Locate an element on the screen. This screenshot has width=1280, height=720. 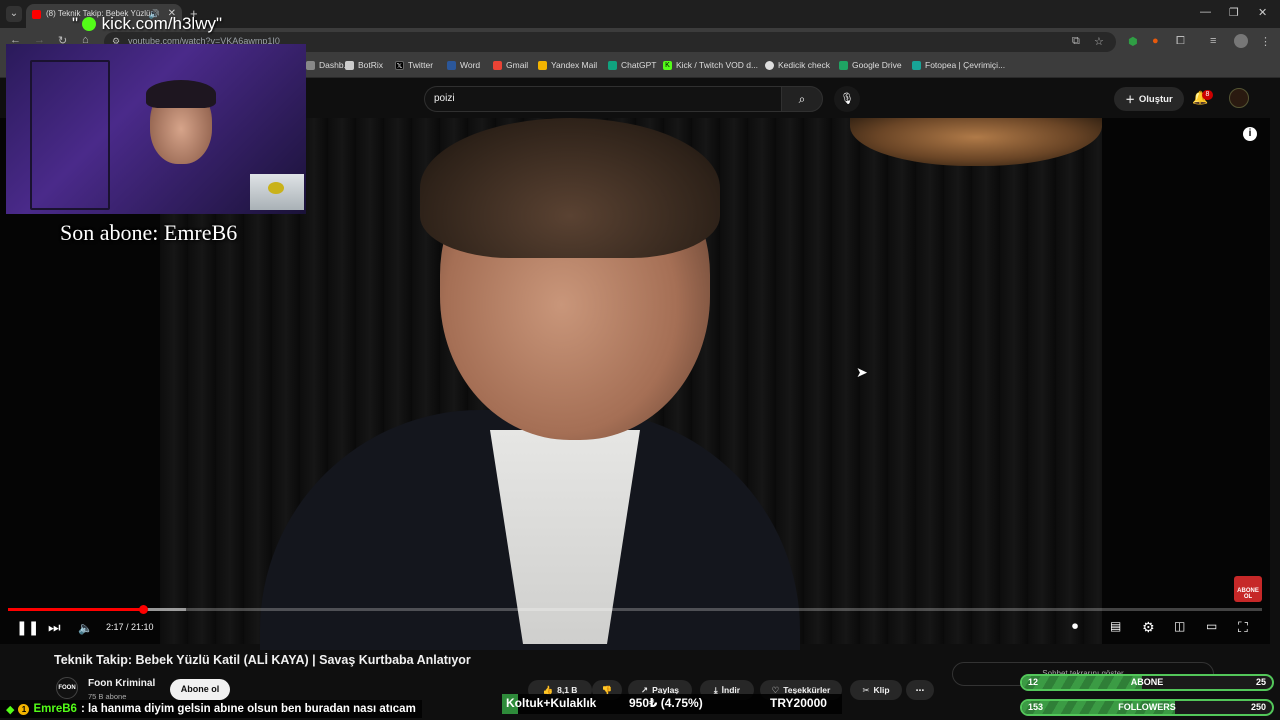
search-icon: ⌕ is located at coordinates (802, 99).